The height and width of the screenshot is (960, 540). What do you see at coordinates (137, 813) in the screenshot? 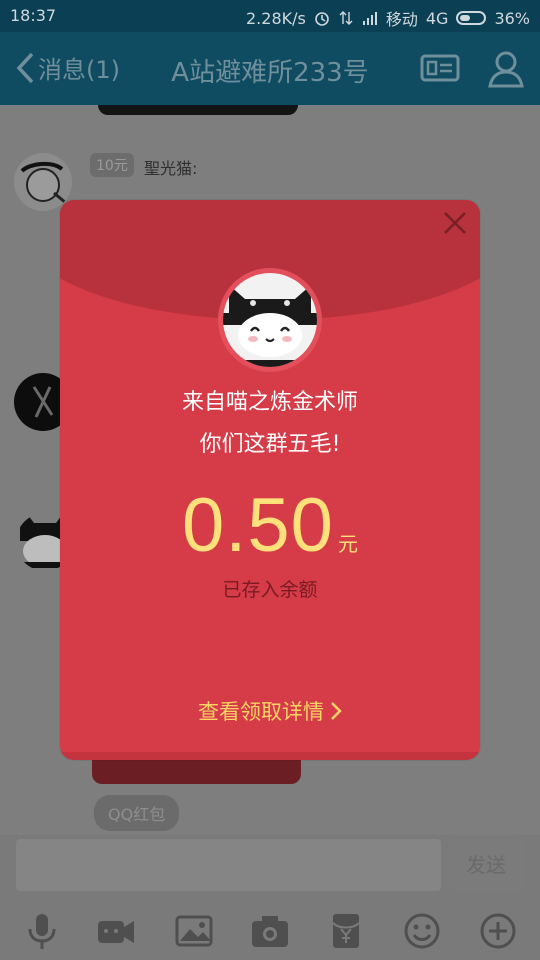
I see `qq-hongbao-label: QQ红包` at bounding box center [137, 813].